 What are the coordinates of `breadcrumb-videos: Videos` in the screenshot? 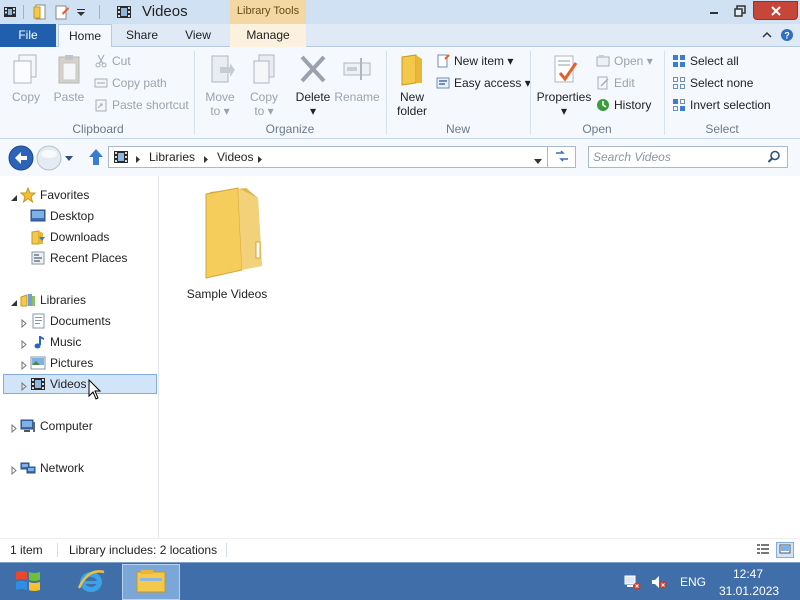 It's located at (235, 157).